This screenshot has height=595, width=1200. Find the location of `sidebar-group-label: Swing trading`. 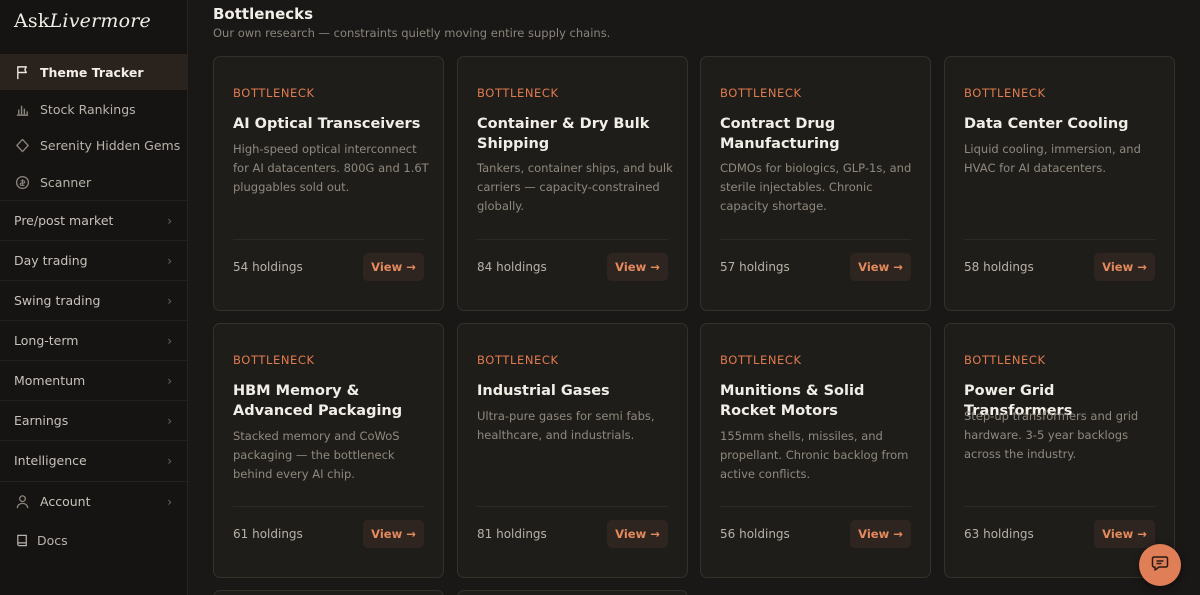

sidebar-group-label: Swing trading is located at coordinates (57, 300).